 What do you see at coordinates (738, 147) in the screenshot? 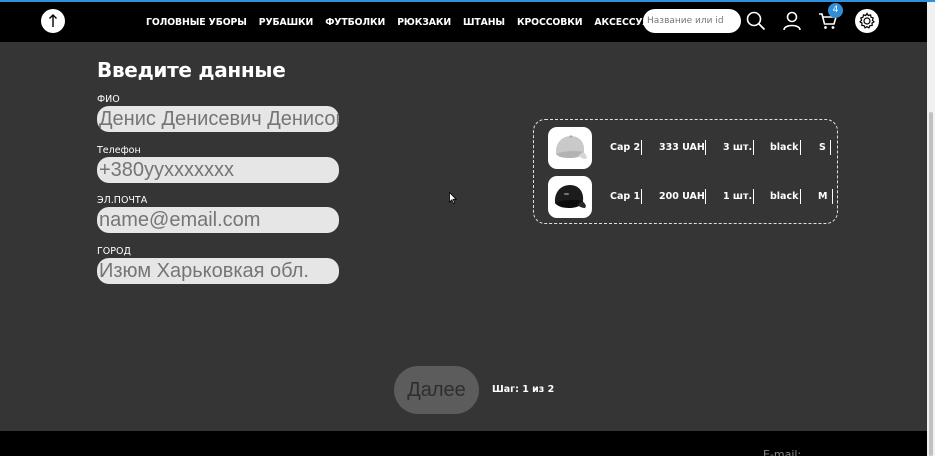
I see `cart-item-qty: 3 шт.` at bounding box center [738, 147].